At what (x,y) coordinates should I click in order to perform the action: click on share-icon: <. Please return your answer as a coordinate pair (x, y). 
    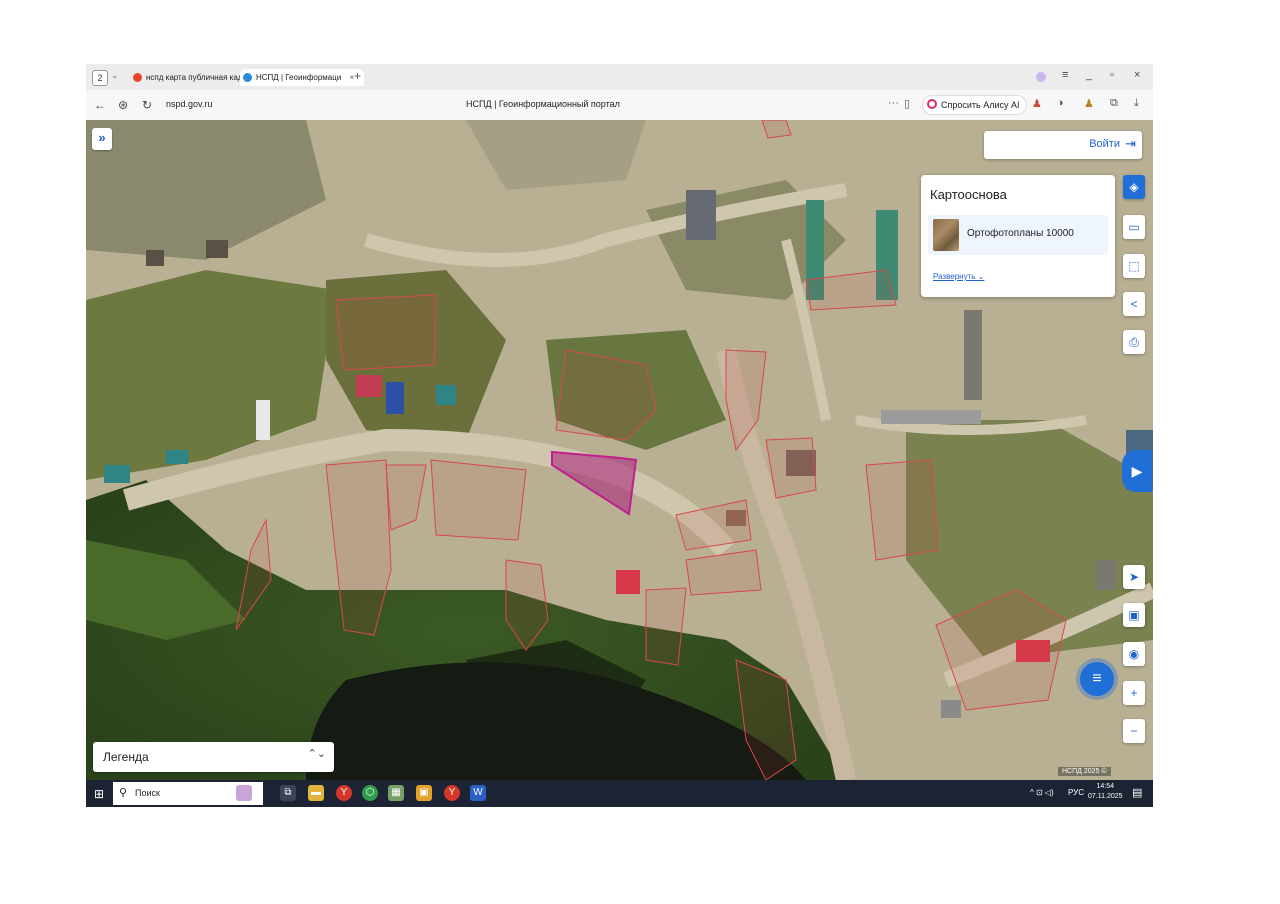
    Looking at the image, I should click on (1134, 304).